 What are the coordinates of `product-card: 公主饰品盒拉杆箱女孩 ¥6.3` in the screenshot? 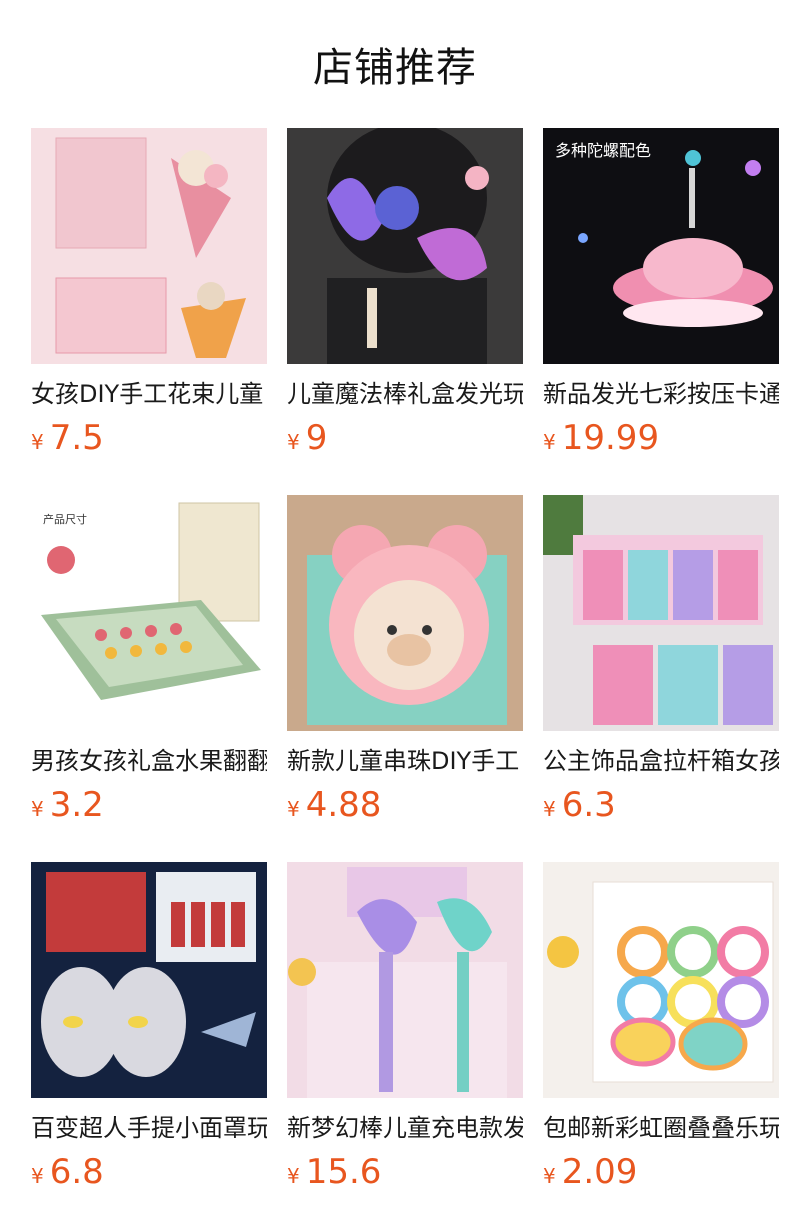 It's located at (661, 660).